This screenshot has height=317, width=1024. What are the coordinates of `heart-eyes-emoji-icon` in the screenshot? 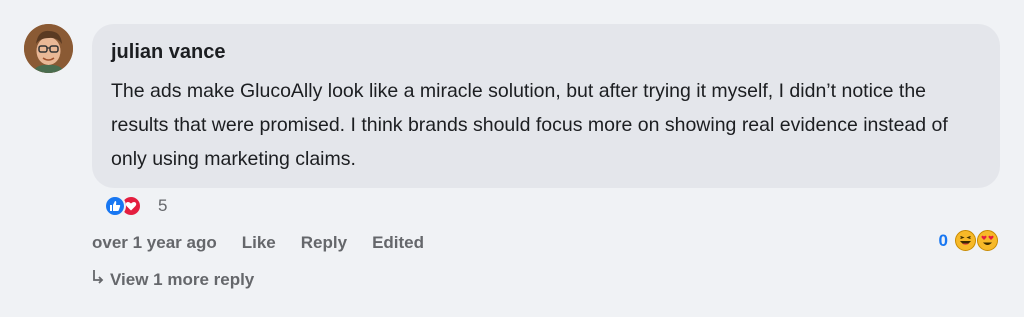 It's located at (987, 240).